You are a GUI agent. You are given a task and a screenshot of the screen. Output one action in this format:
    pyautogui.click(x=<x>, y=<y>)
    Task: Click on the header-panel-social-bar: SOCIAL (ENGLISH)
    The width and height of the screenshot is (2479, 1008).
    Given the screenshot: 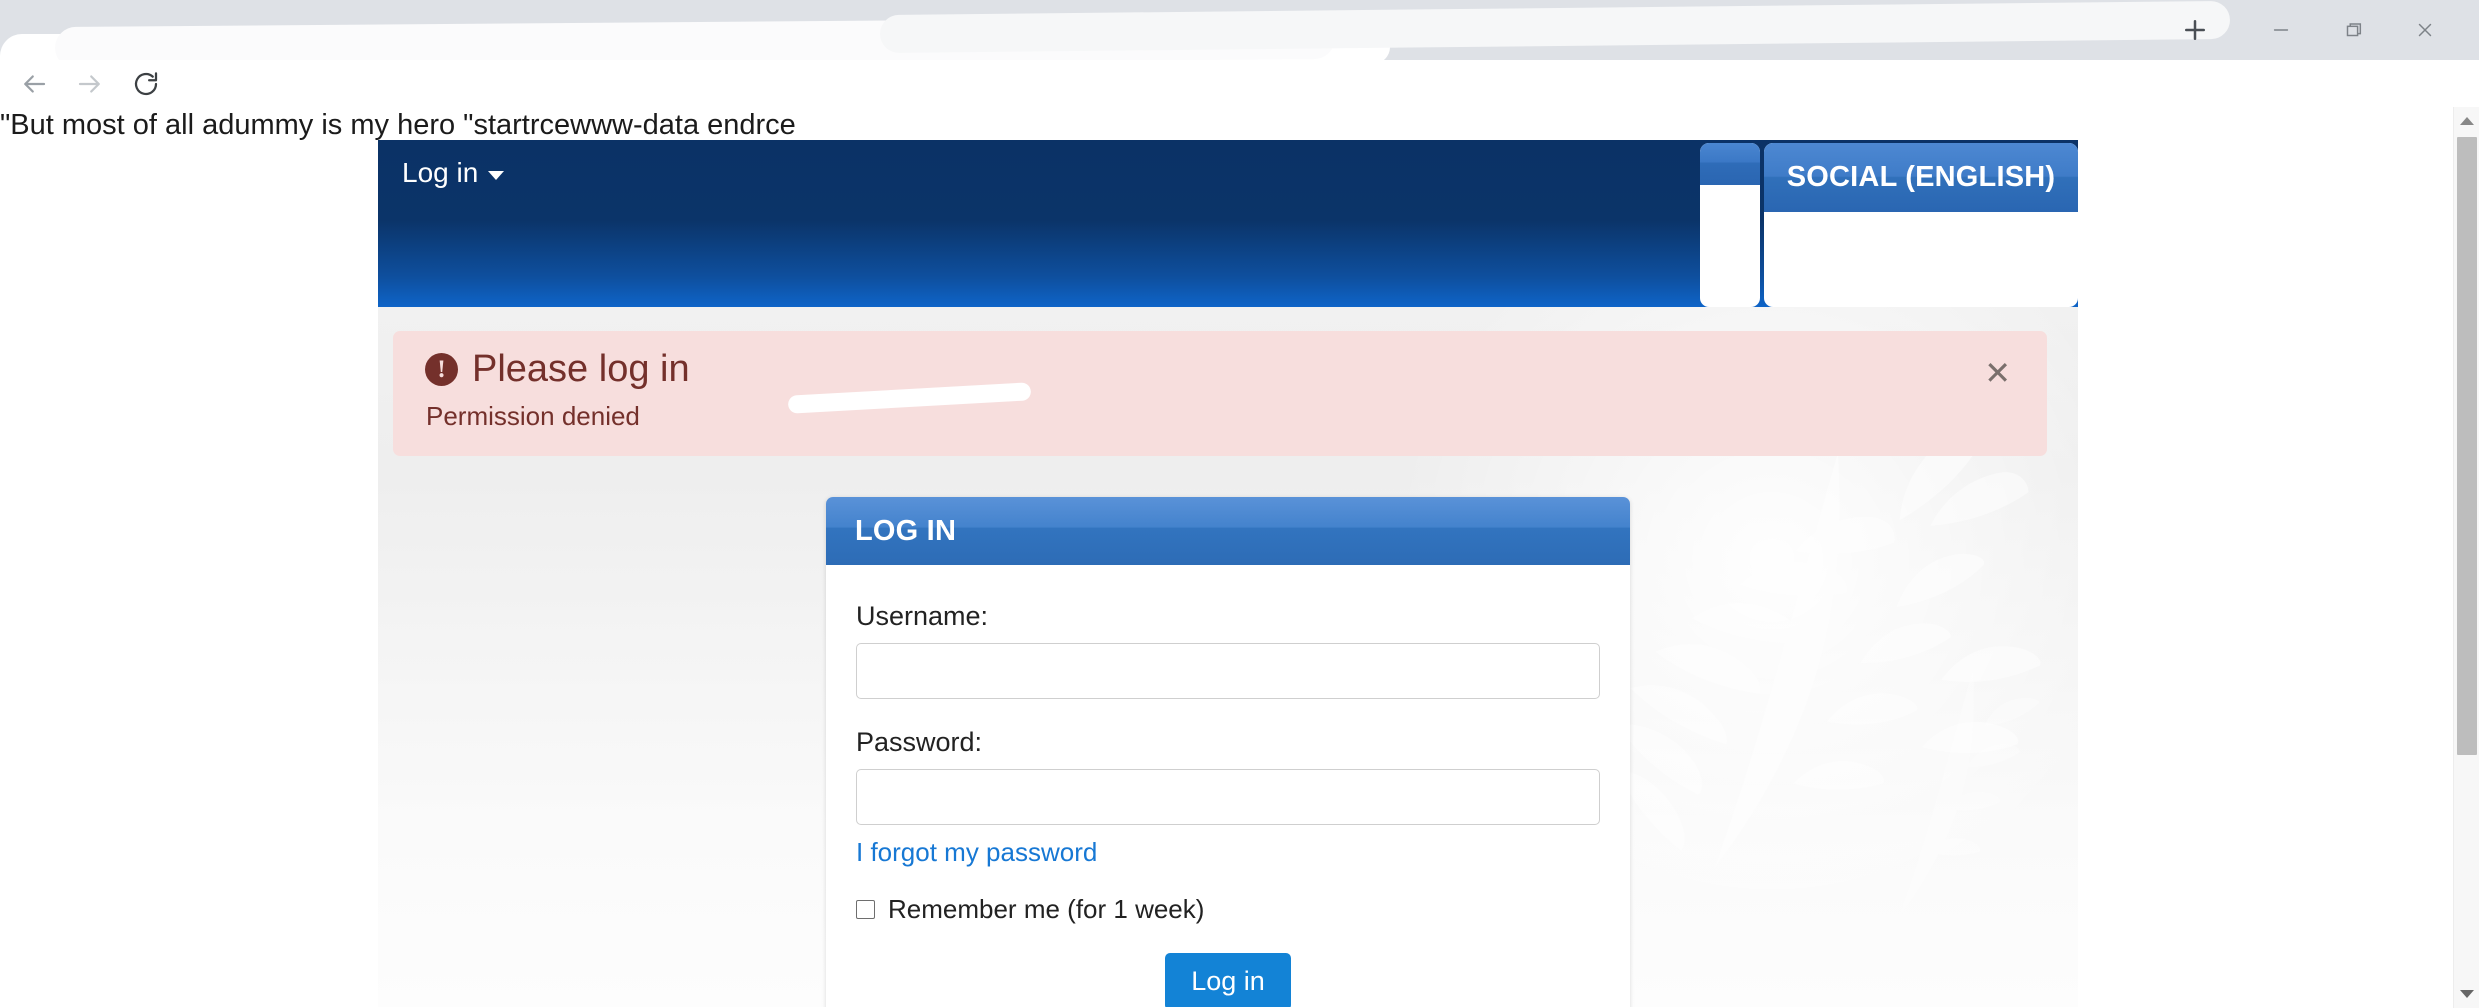 What is the action you would take?
    pyautogui.click(x=1921, y=177)
    